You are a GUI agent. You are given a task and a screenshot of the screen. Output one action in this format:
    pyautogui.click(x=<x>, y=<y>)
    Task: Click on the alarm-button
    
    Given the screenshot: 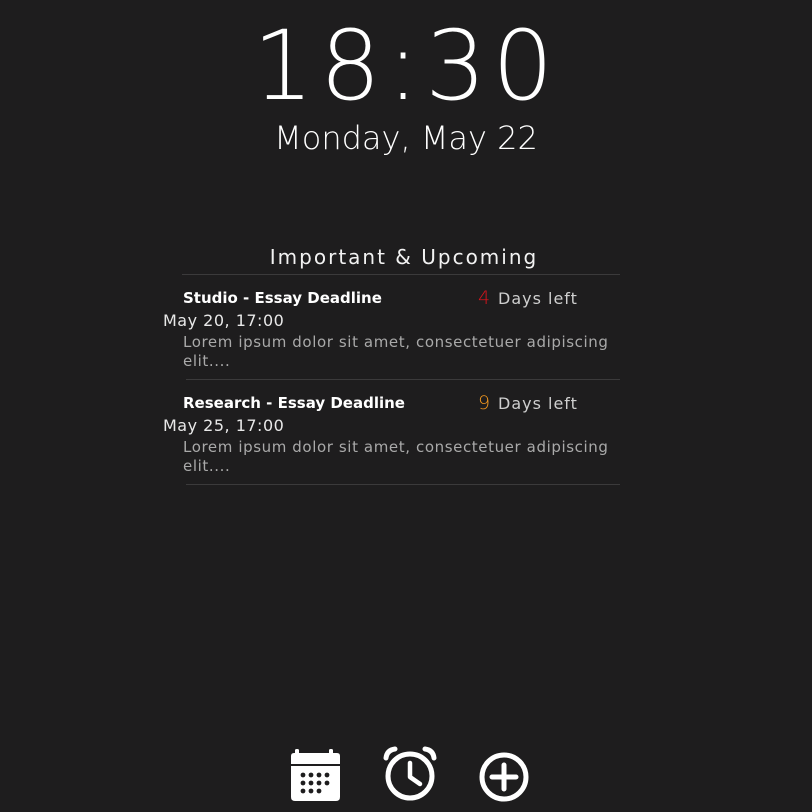 What is the action you would take?
    pyautogui.click(x=410, y=774)
    